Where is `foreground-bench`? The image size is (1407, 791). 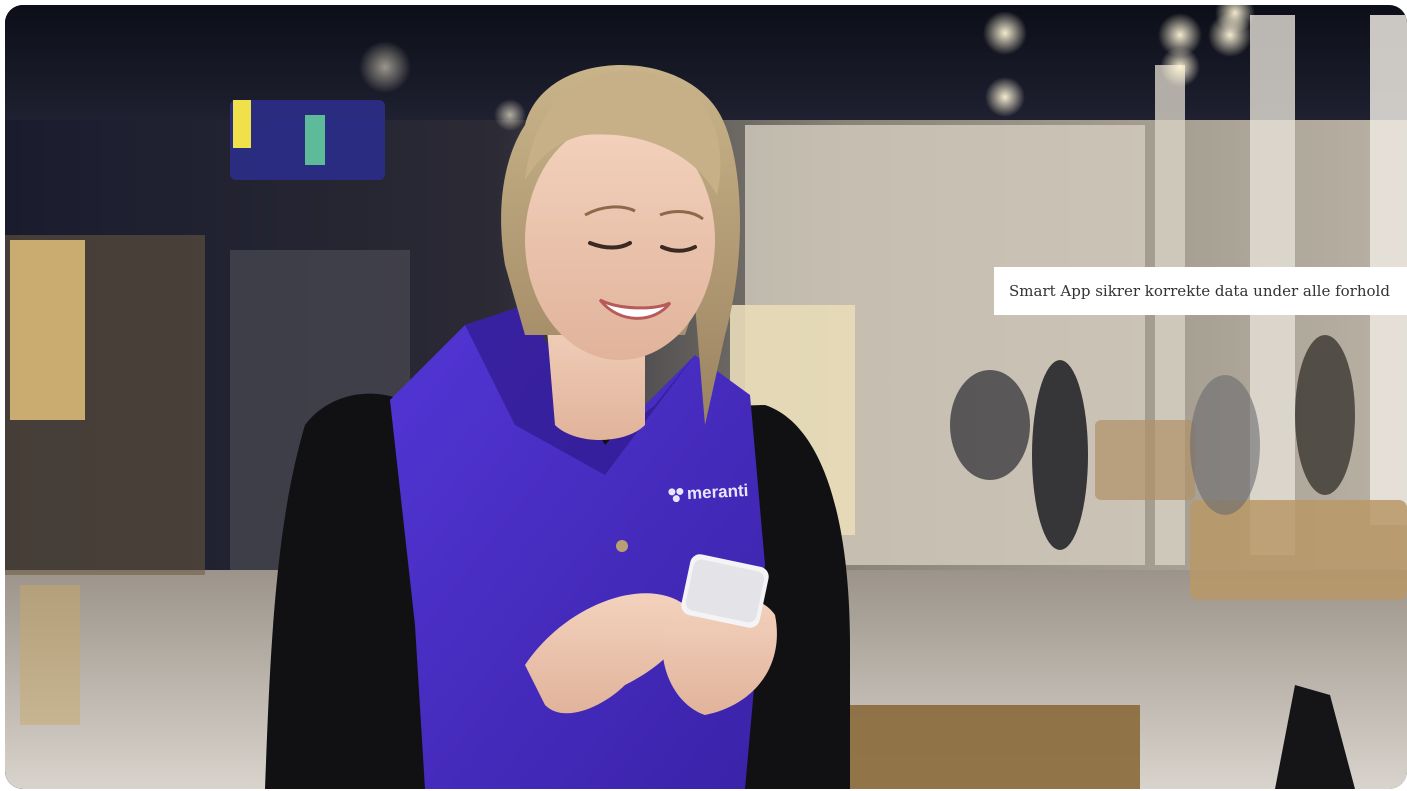
foreground-bench is located at coordinates (990, 747).